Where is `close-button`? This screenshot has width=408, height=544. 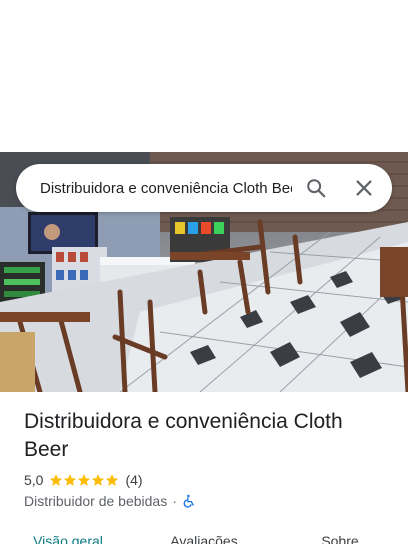 close-button is located at coordinates (364, 188).